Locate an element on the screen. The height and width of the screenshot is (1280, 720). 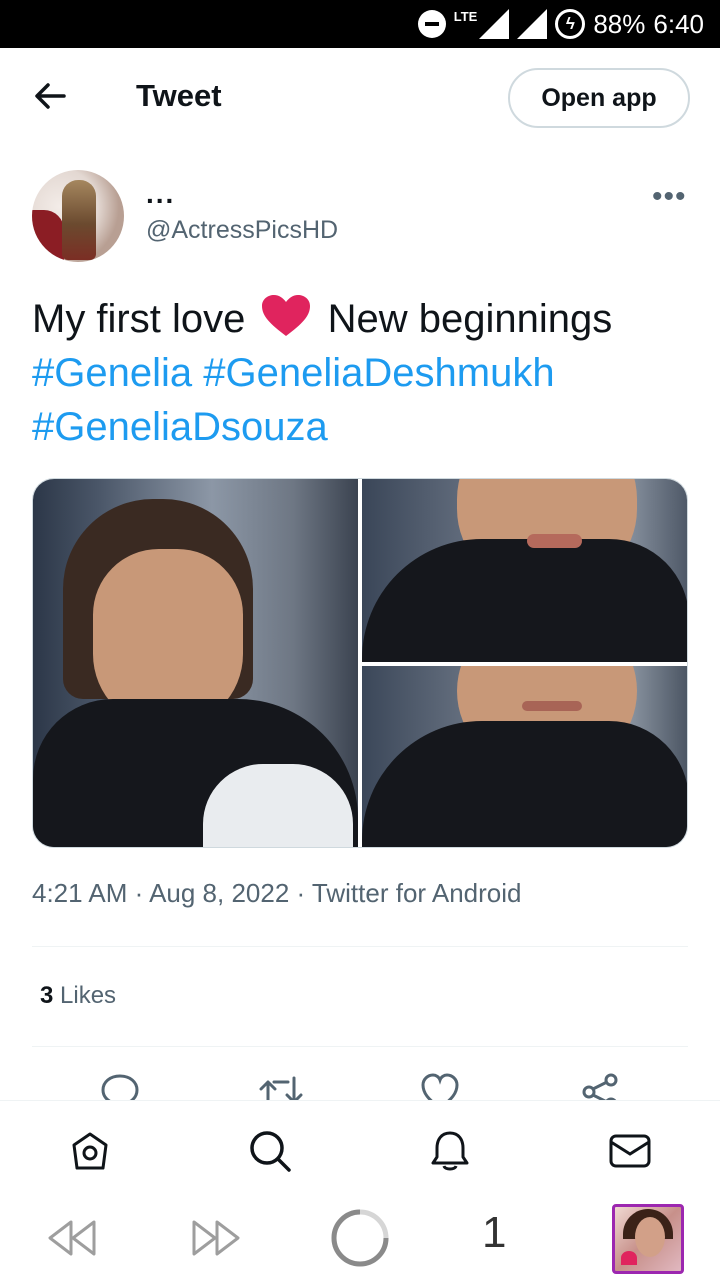
fast-forward-icon is located at coordinates (216, 1238).